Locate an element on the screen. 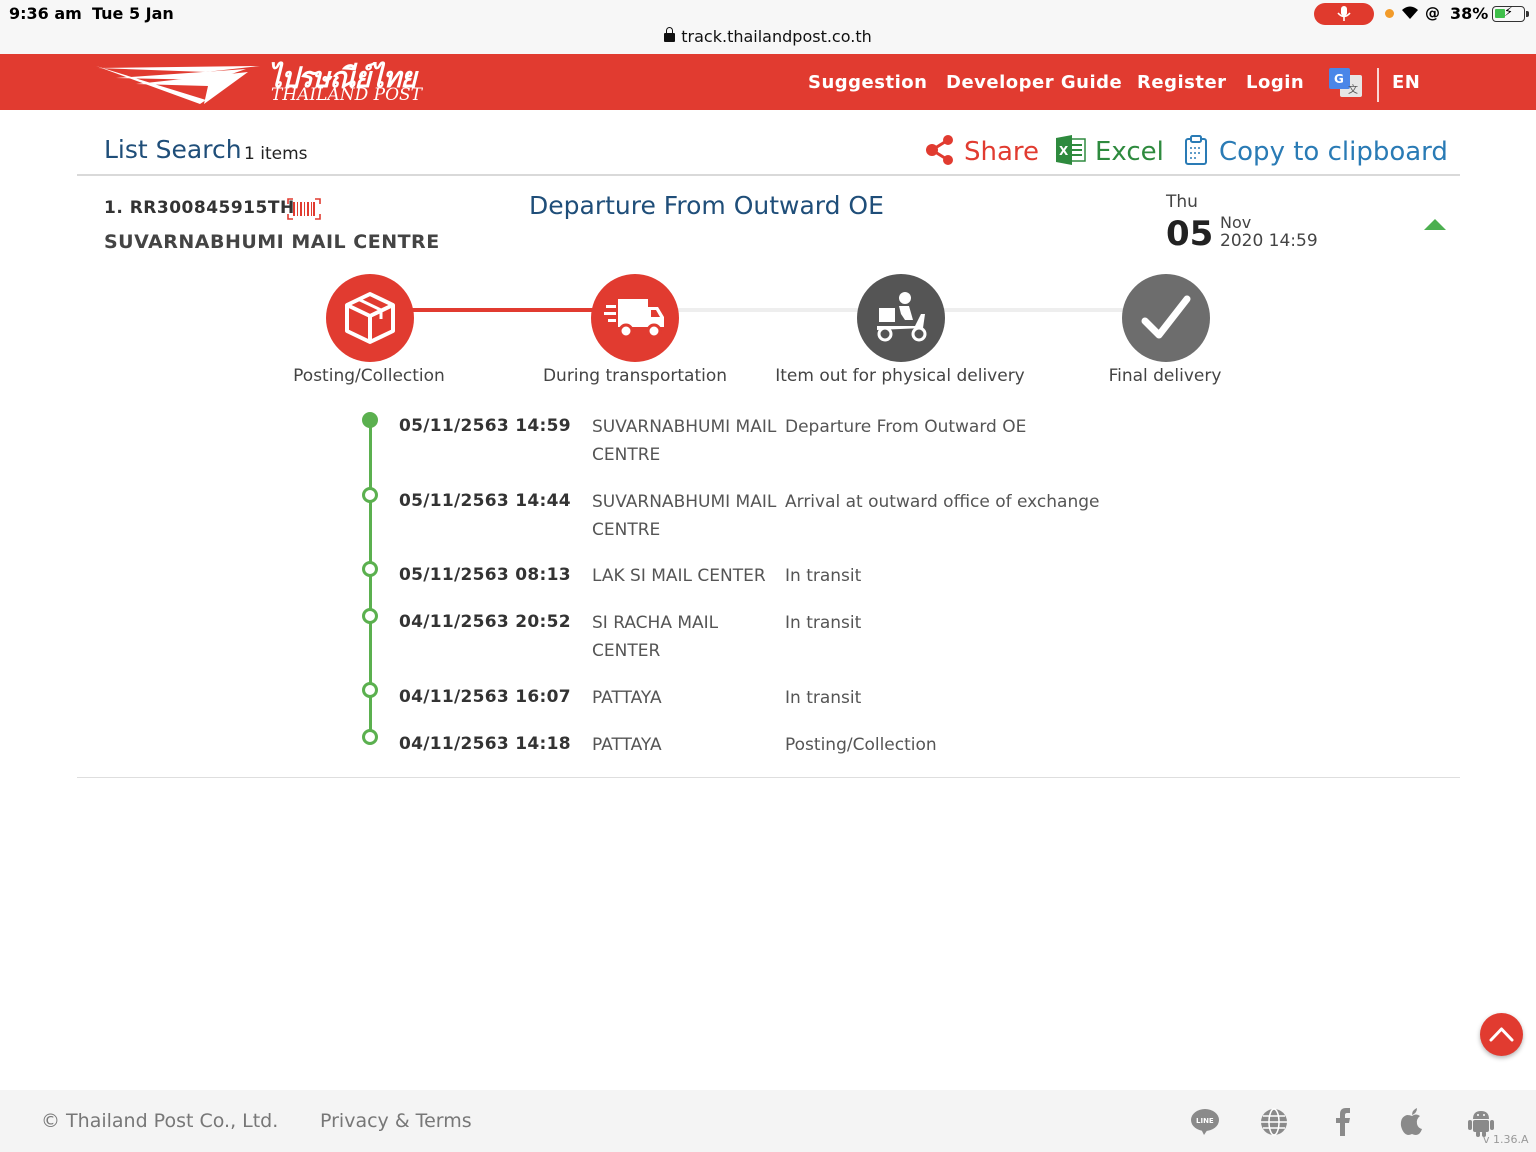 This screenshot has height=1152, width=1536. copy-to-clipboard-button: Copy to clipboard is located at coordinates (1315, 150).